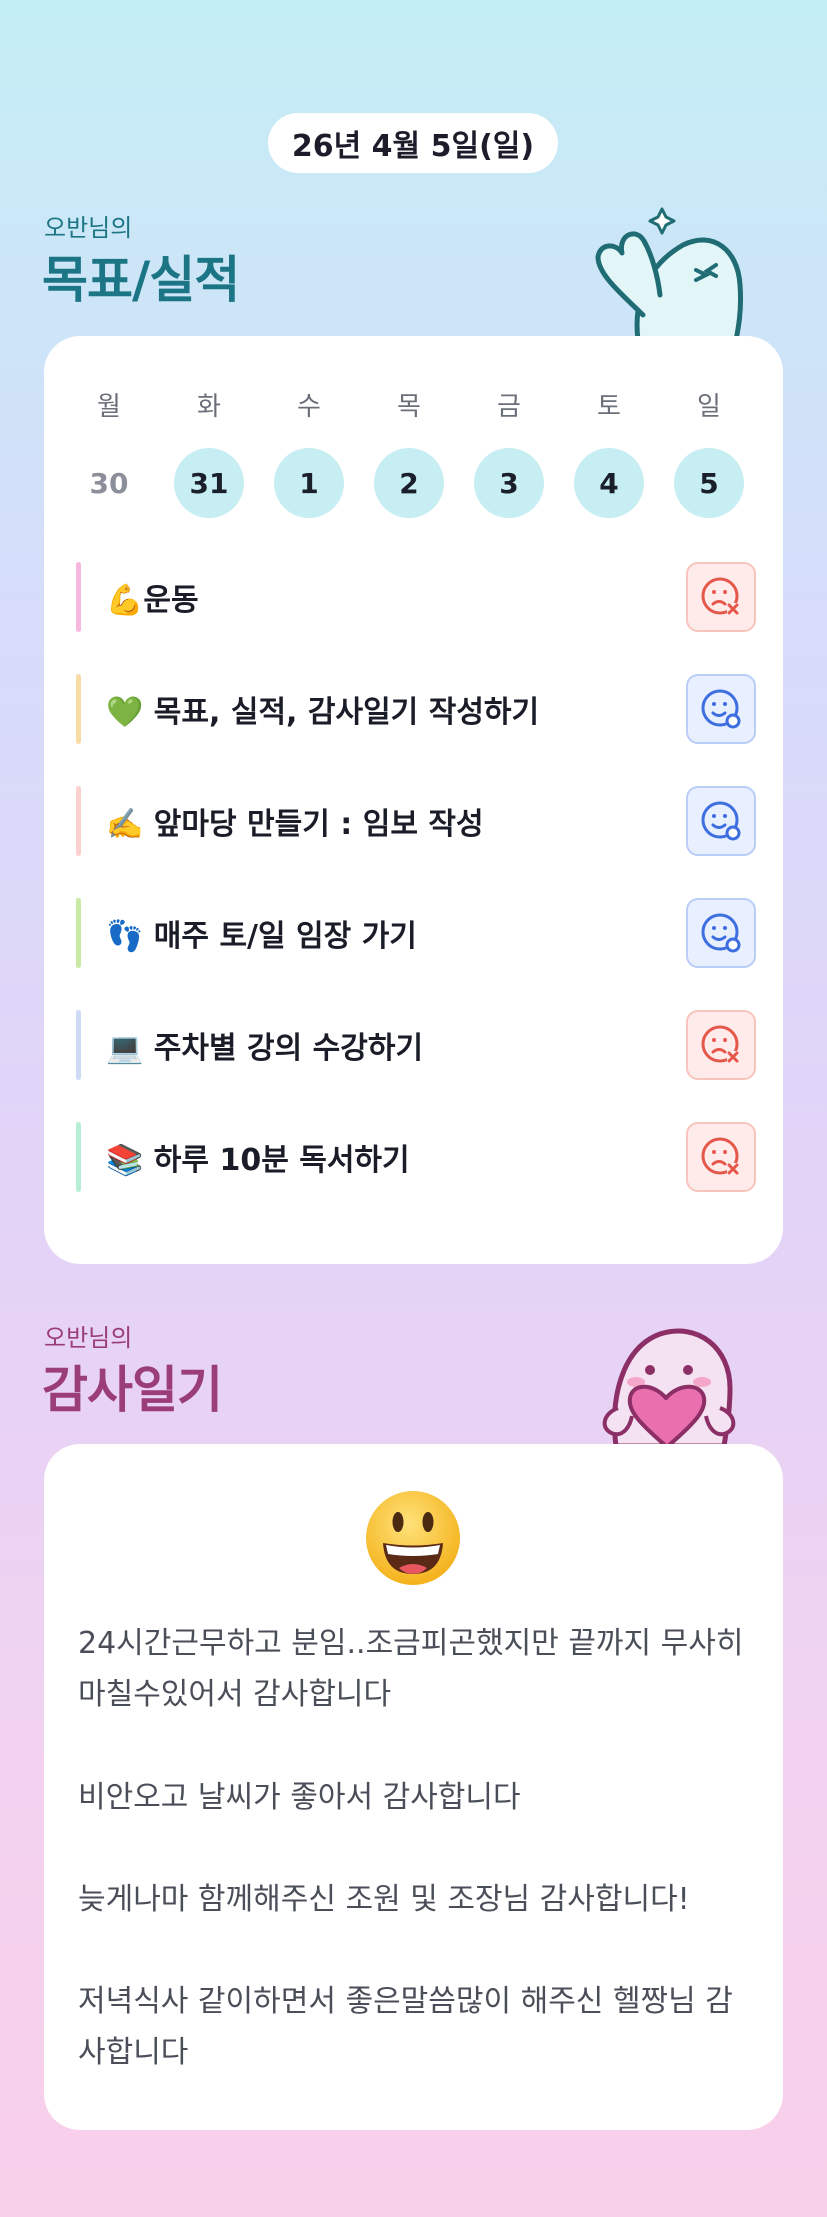  What do you see at coordinates (109, 407) in the screenshot?
I see `weekday-label: 월` at bounding box center [109, 407].